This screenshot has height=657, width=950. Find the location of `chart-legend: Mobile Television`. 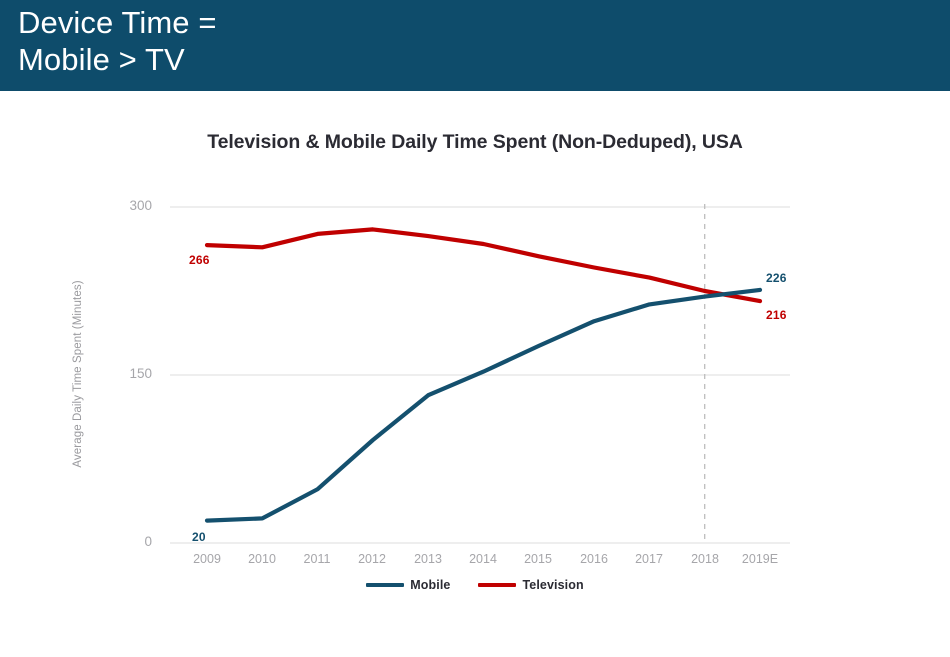

chart-legend: Mobile Television is located at coordinates (475, 585).